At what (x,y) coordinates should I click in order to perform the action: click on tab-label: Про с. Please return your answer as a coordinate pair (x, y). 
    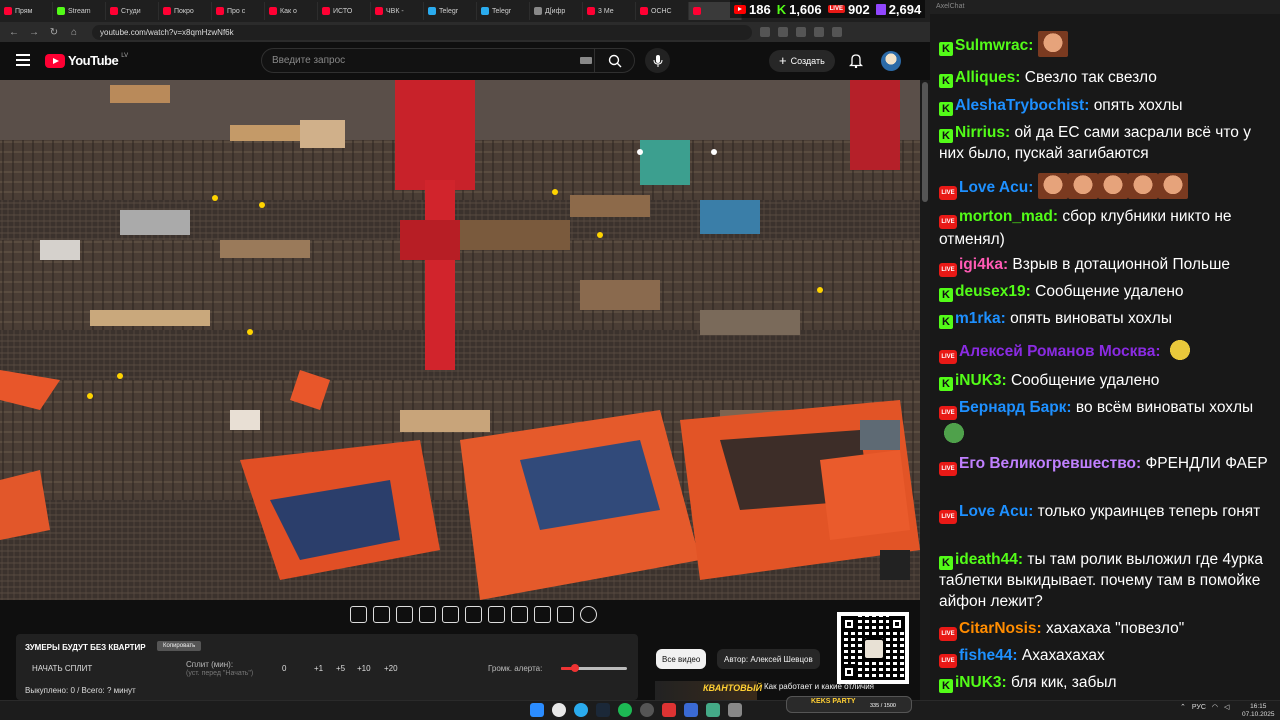
    Looking at the image, I should click on (236, 11).